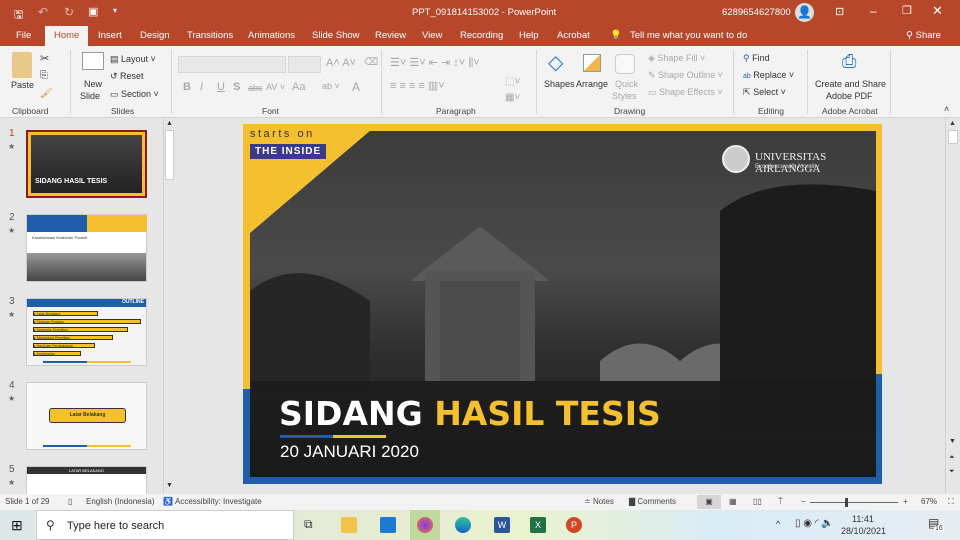 The image size is (960, 540). What do you see at coordinates (952, 472) in the screenshot?
I see `next-slide-icon: ⏷` at bounding box center [952, 472].